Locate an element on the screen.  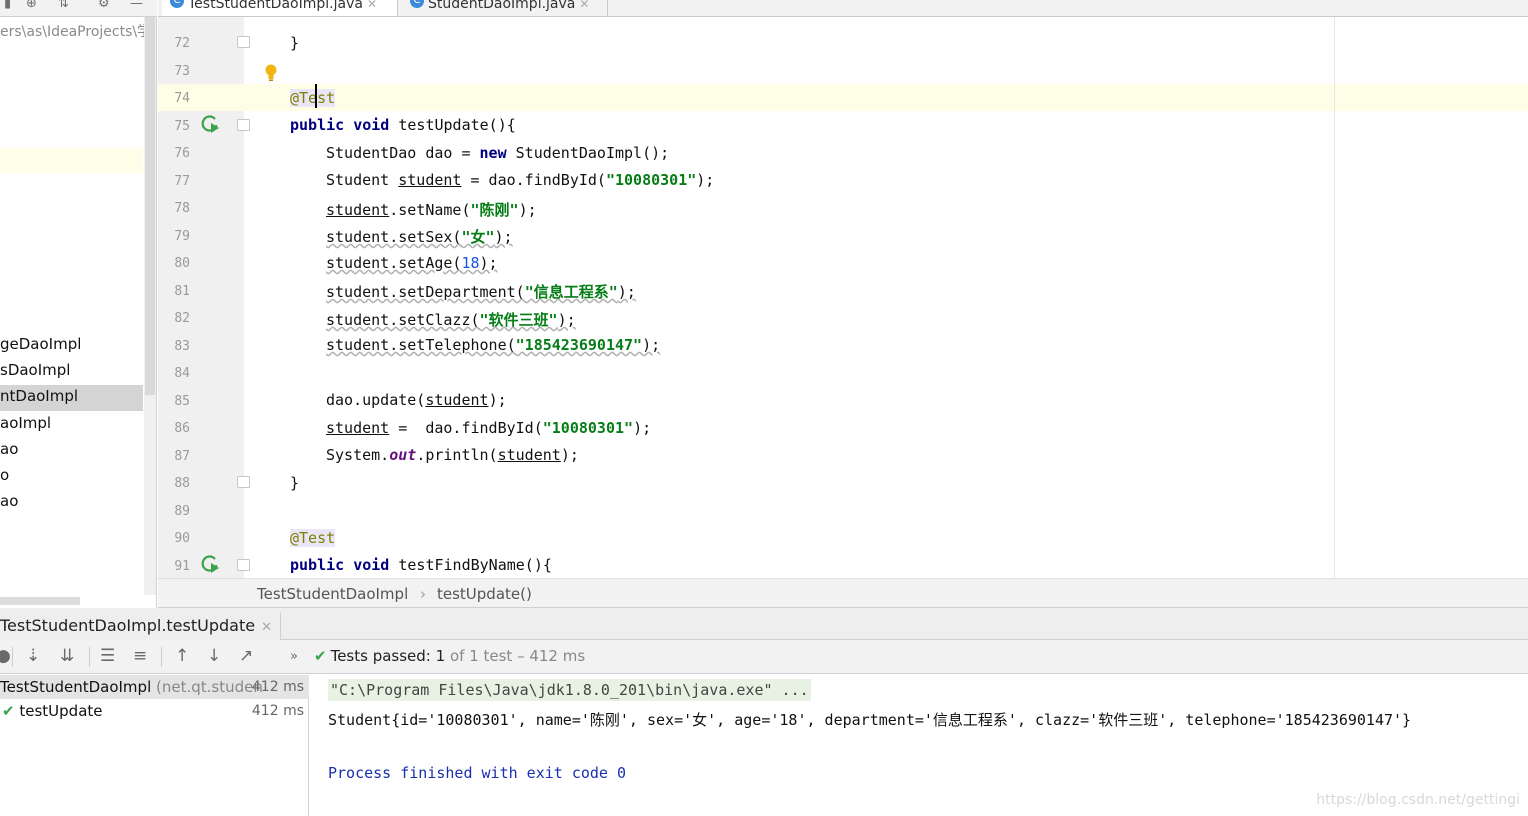
run-window-header: TestStudentDaoImpl.testUpdate ✕ is located at coordinates (764, 624).